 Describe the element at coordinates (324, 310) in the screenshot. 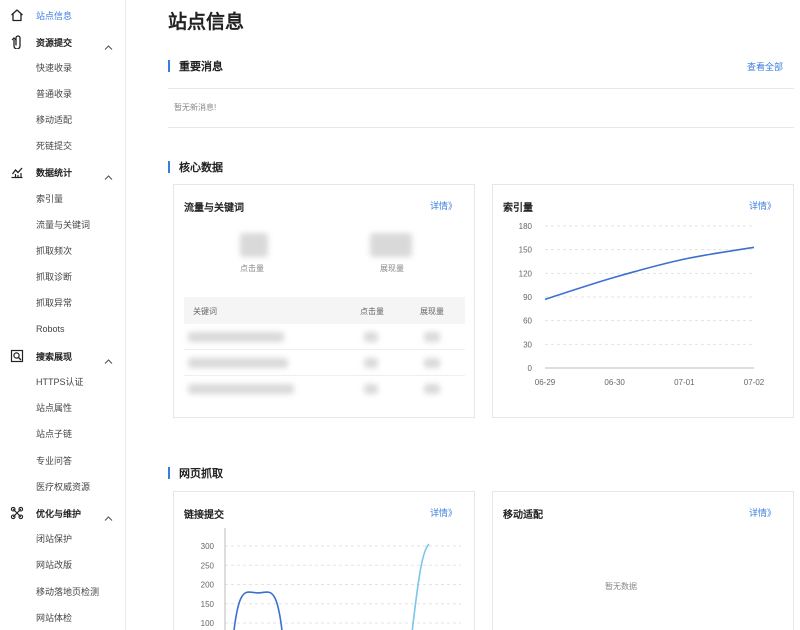

I see `keyword-table-header: 关键词 点击量 展现量` at that location.